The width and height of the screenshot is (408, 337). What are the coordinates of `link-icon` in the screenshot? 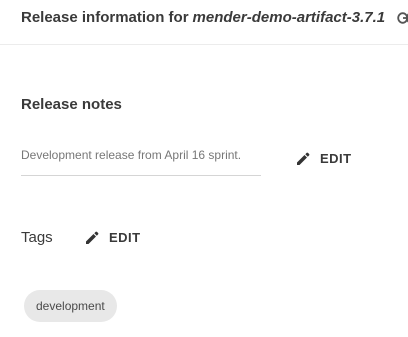 It's located at (402, 17).